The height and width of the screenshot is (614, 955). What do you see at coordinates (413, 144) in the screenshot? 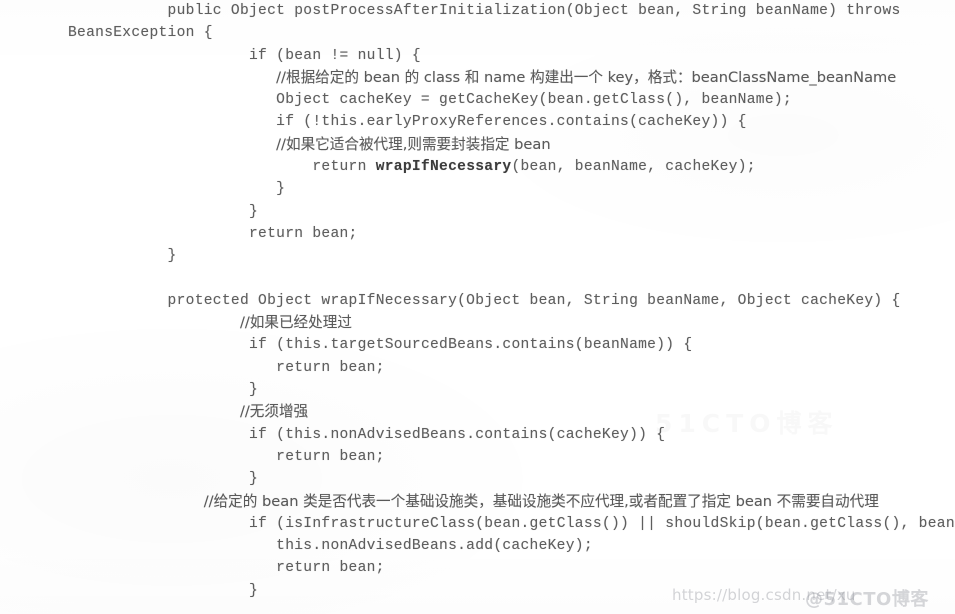
I see `code-text: //如果它适合被代理,则需要封装指定 bean` at bounding box center [413, 144].